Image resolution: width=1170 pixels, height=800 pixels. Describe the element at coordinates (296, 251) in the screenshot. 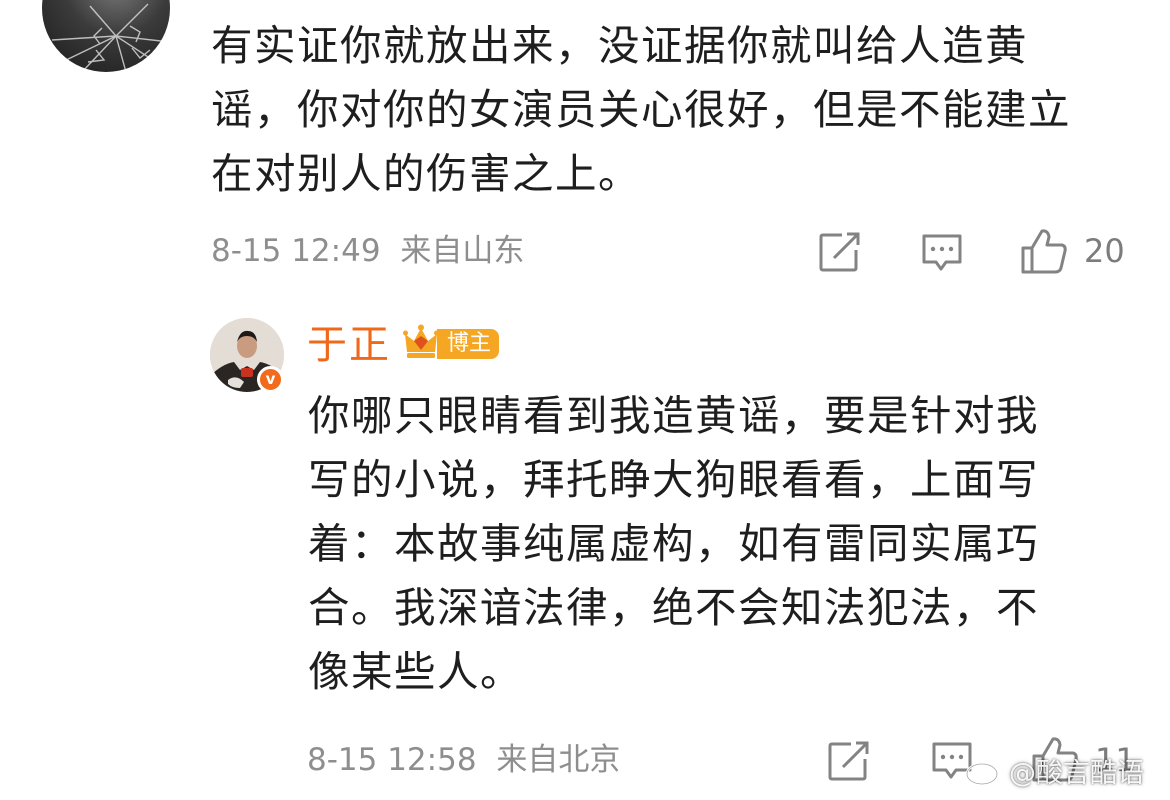

I see `comment-date: 8-15 12:49` at that location.